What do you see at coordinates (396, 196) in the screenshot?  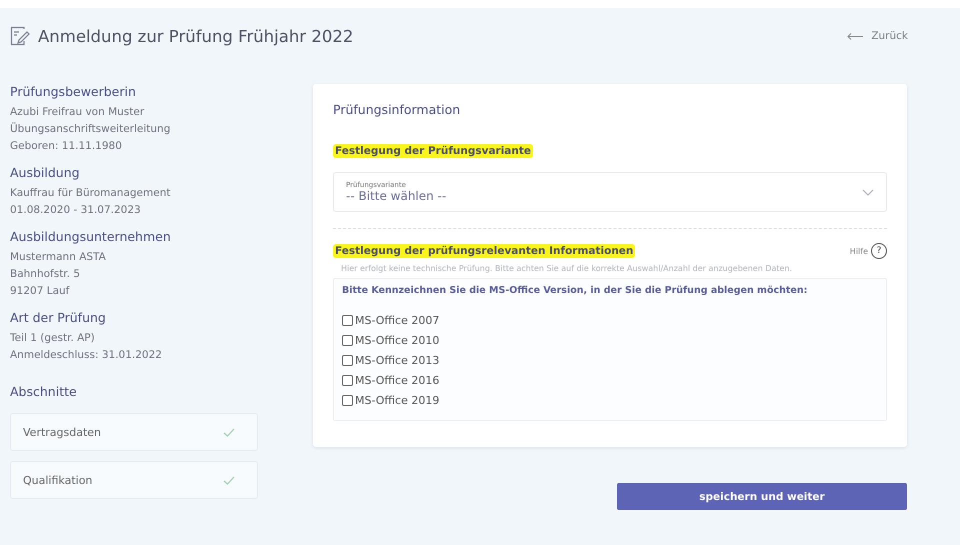 I see `select-value: -- Bitte wählen --` at bounding box center [396, 196].